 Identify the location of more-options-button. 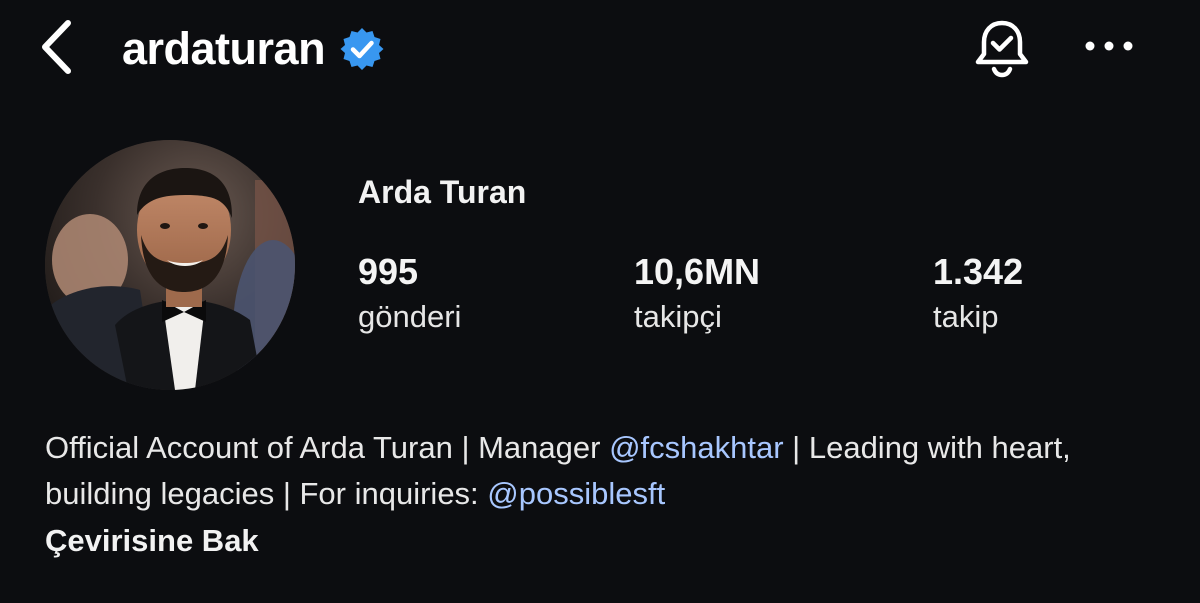
(1109, 48).